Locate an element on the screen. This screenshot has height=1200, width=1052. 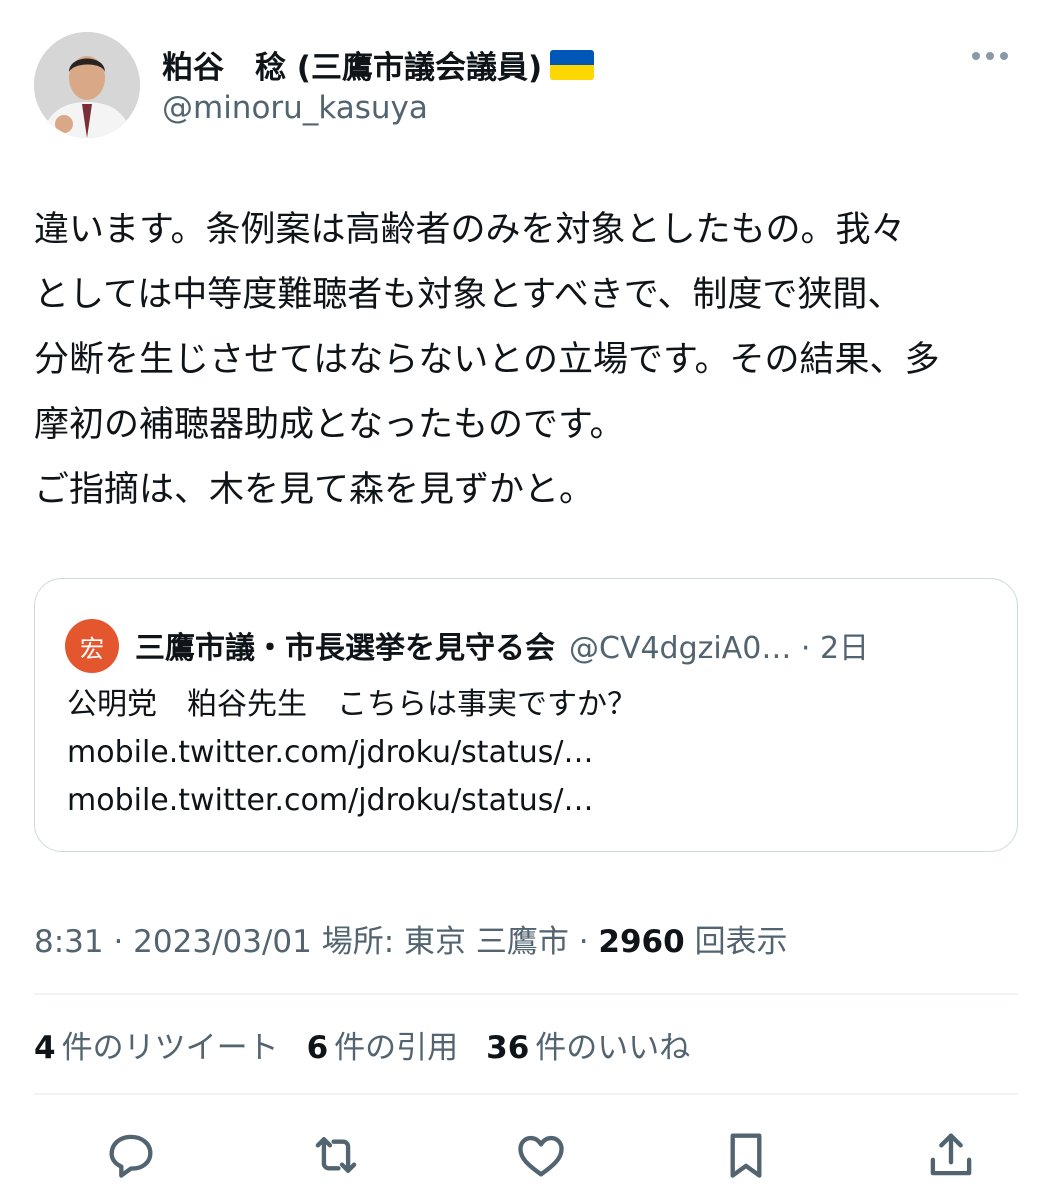
author-name: 粕谷 稔 (三鷹市議会議員) is located at coordinates (352, 64).